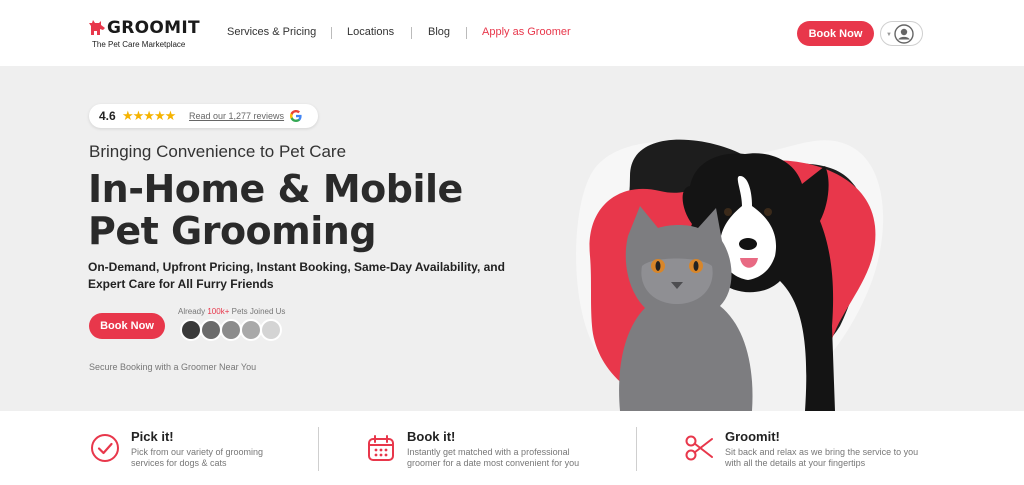 This screenshot has height=485, width=1024. I want to click on nav-blog: Blog, so click(439, 32).